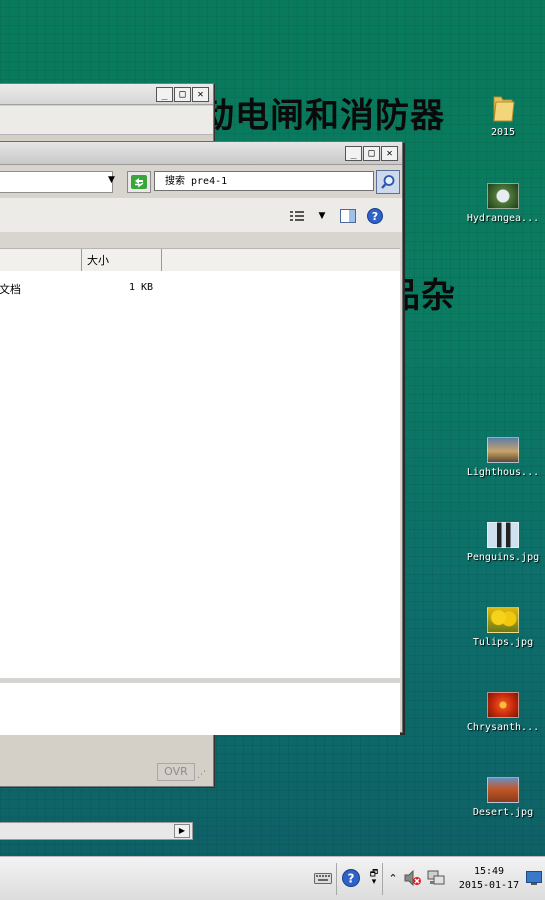 Image resolution: width=545 pixels, height=900 pixels. Describe the element at coordinates (489, 871) in the screenshot. I see `clock-time: 15:49` at that location.